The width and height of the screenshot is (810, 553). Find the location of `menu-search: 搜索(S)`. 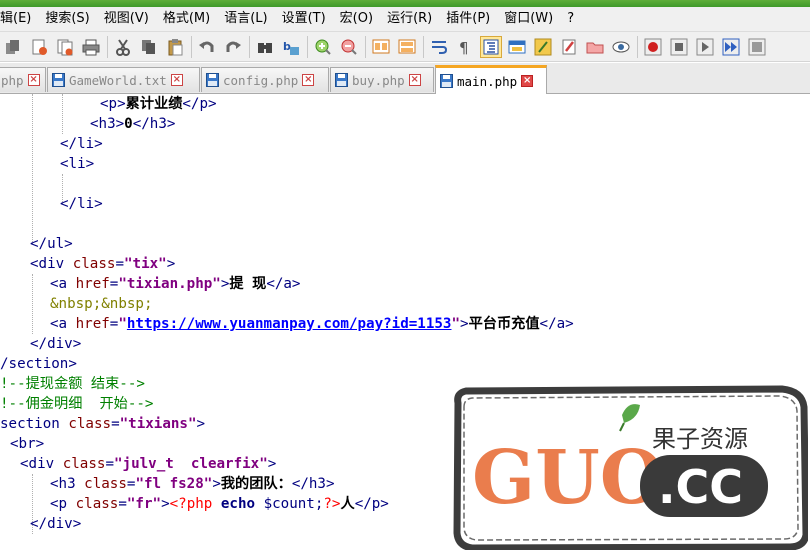

menu-search: 搜索(S) is located at coordinates (67, 19).